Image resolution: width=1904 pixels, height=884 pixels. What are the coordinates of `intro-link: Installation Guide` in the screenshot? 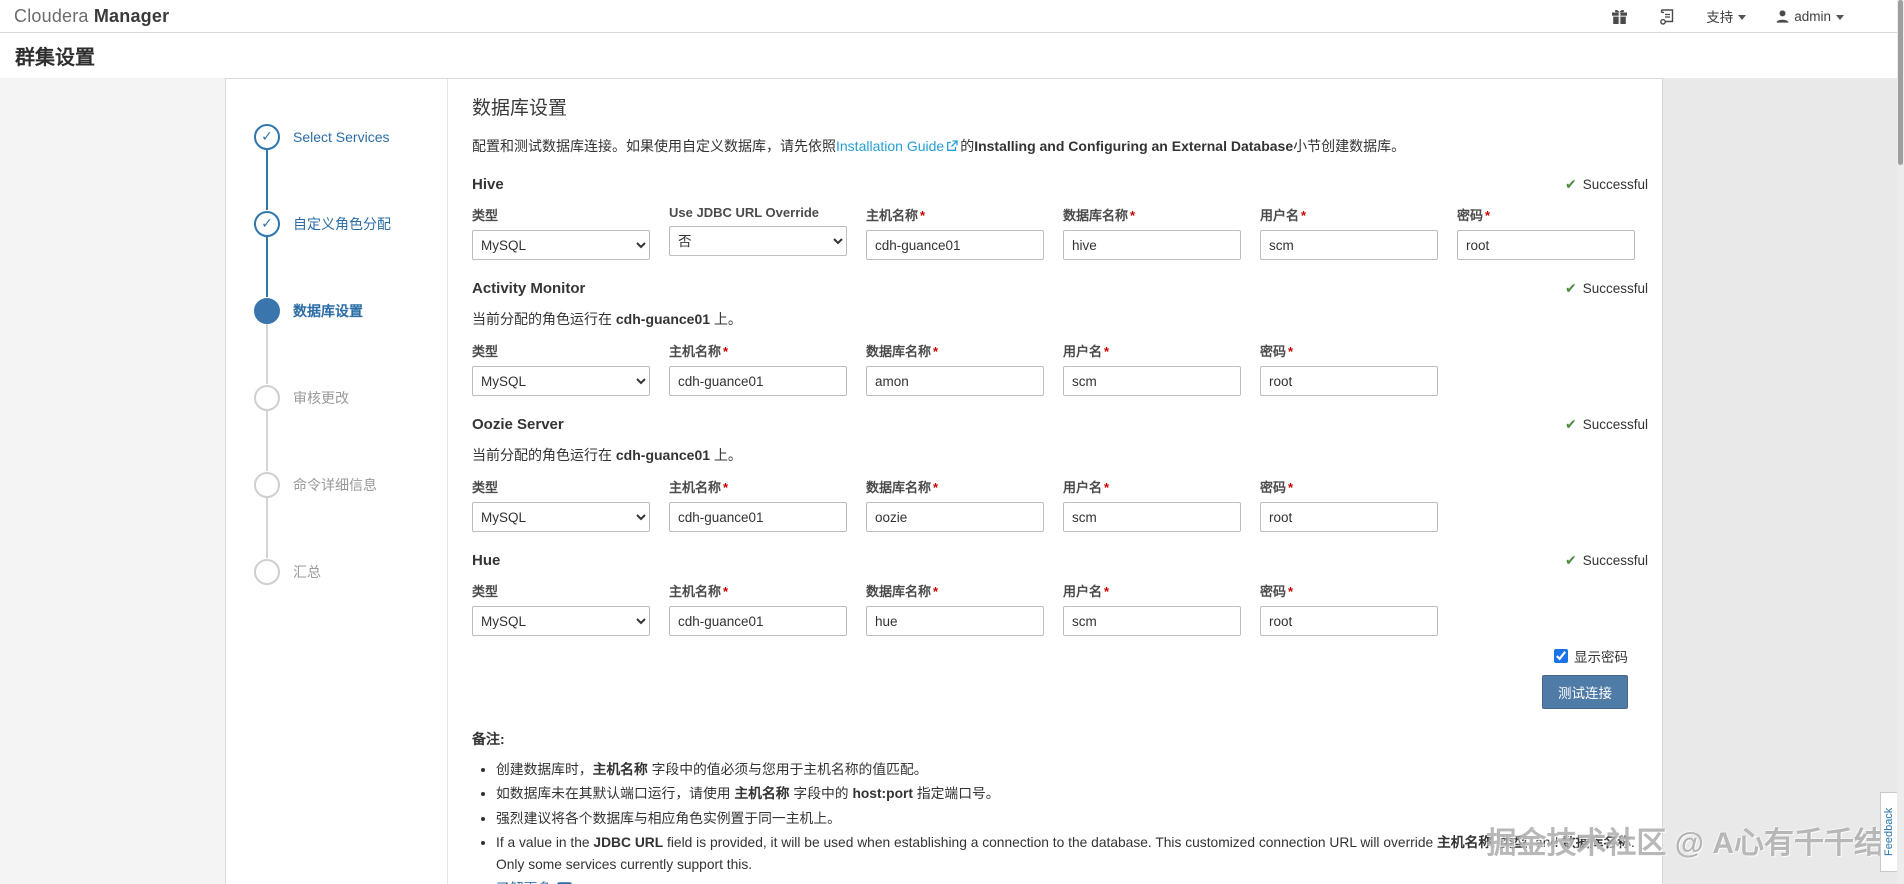 It's located at (890, 146).